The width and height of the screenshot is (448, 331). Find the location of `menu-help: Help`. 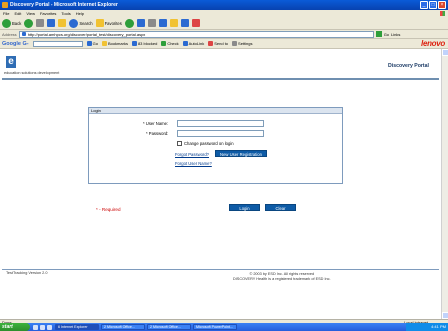

menu-help: Help is located at coordinates (80, 13).